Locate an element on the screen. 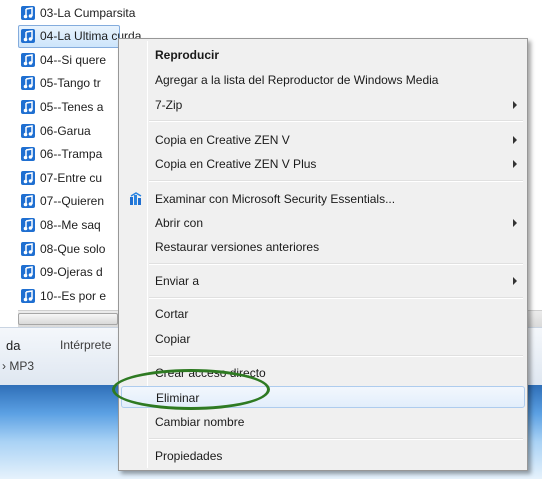 This screenshot has width=542, height=479. menu-item-7zip: 7-Zip is located at coordinates (323, 105).